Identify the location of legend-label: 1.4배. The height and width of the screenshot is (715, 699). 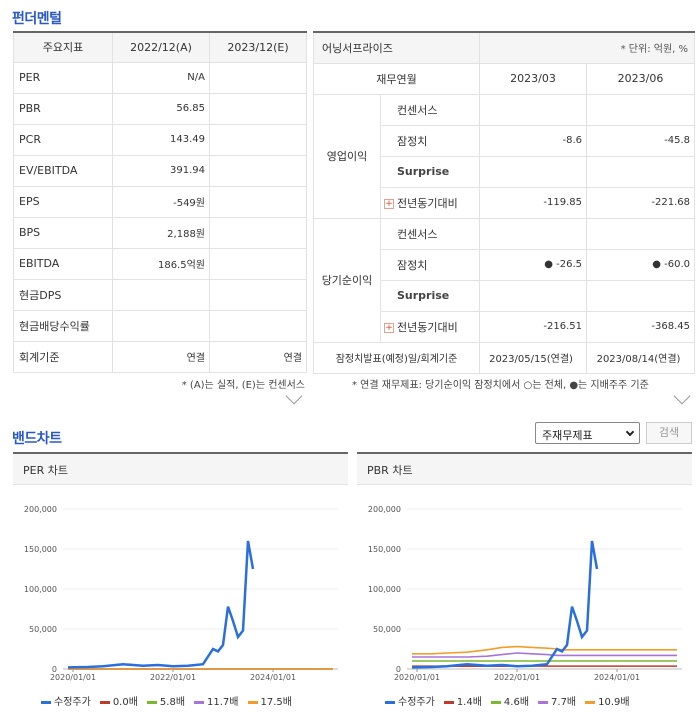
(469, 702).